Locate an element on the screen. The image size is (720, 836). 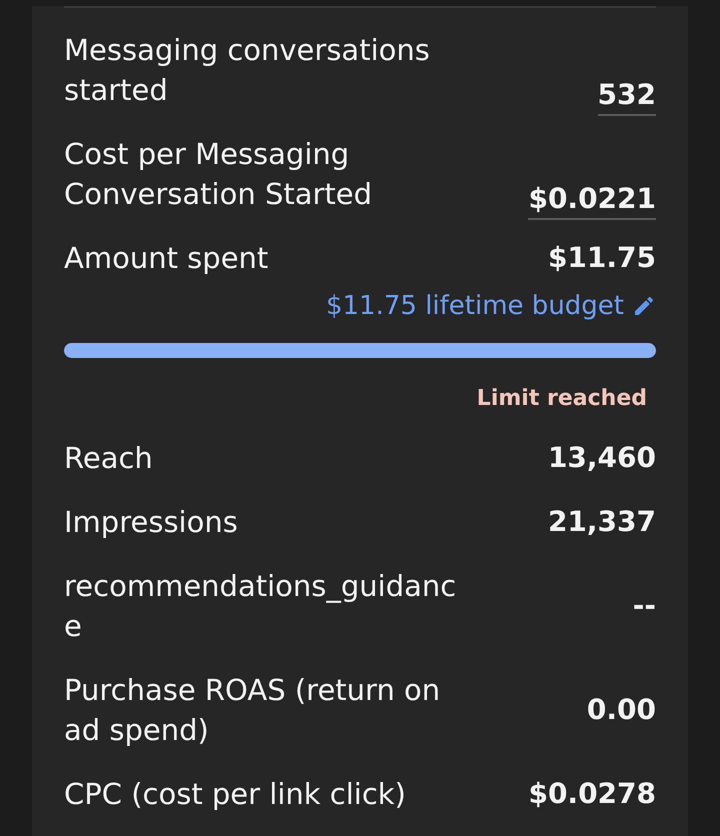
limit-status: Limit reached is located at coordinates (561, 399).